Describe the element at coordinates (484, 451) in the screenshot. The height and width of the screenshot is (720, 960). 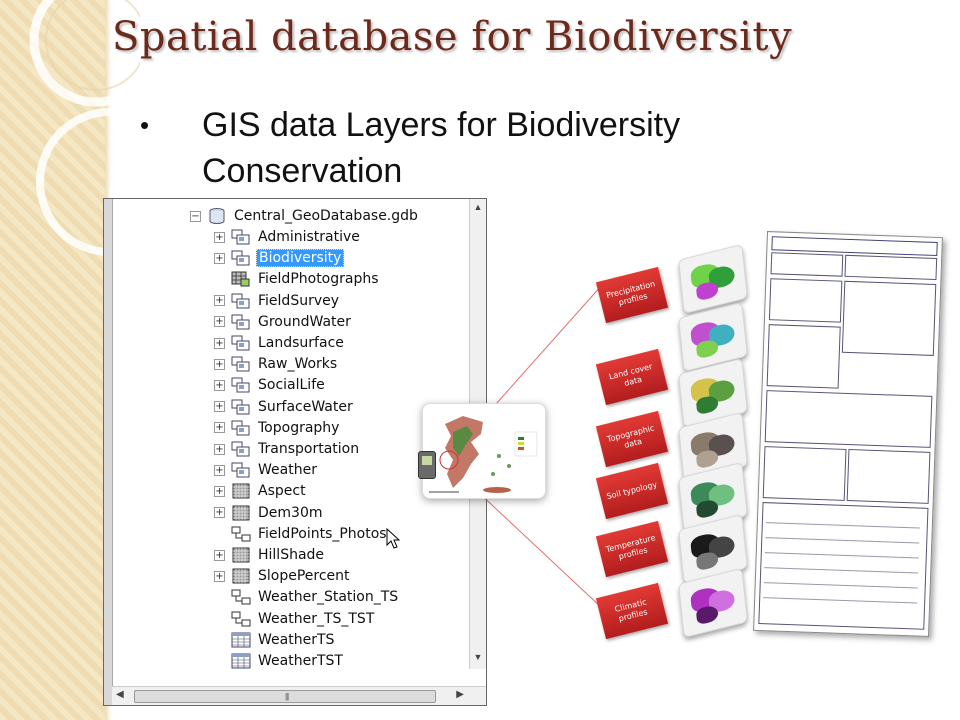
I see `greece-elevation-map` at that location.